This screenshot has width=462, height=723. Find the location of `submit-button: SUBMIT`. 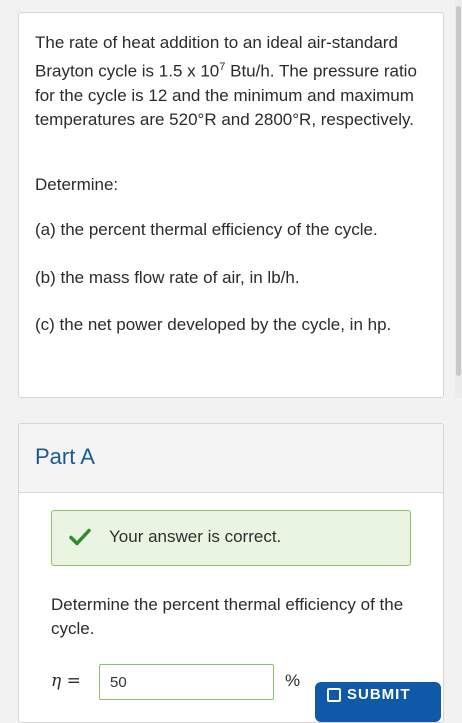

submit-button: SUBMIT is located at coordinates (378, 702).